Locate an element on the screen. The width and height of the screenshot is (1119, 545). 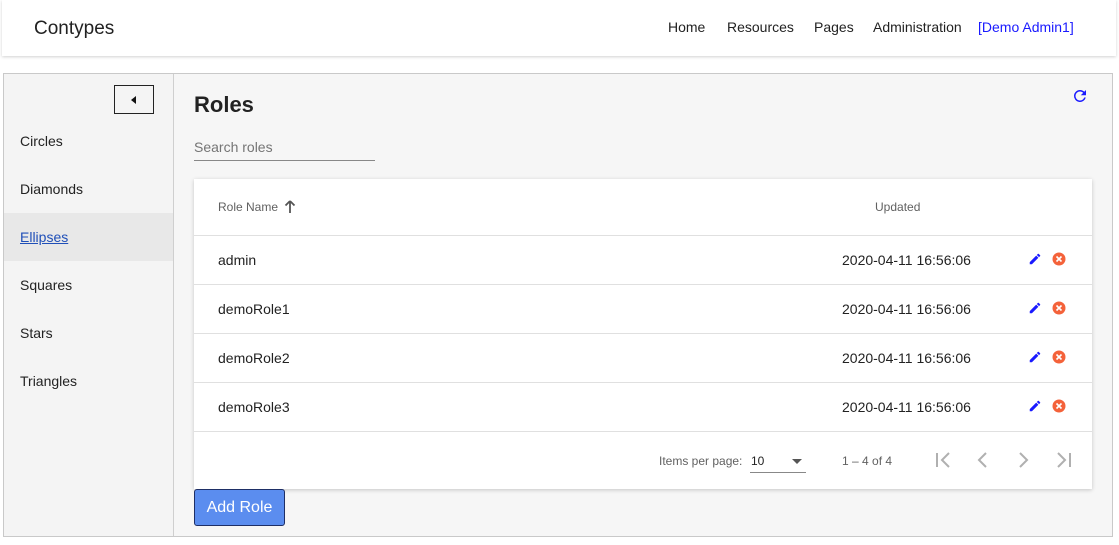
nav-resources: Resources is located at coordinates (760, 27).